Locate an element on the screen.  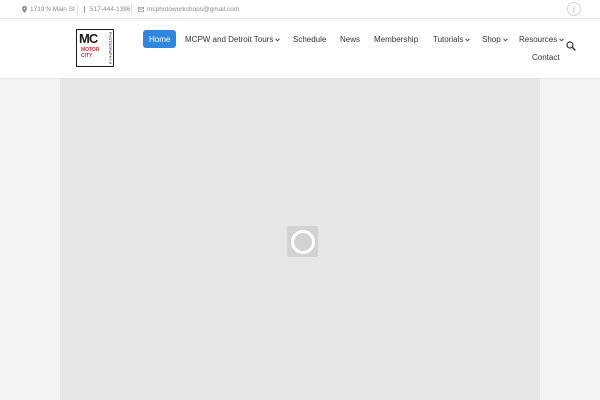
address-text: 1719 N Main St is located at coordinates (52, 9).